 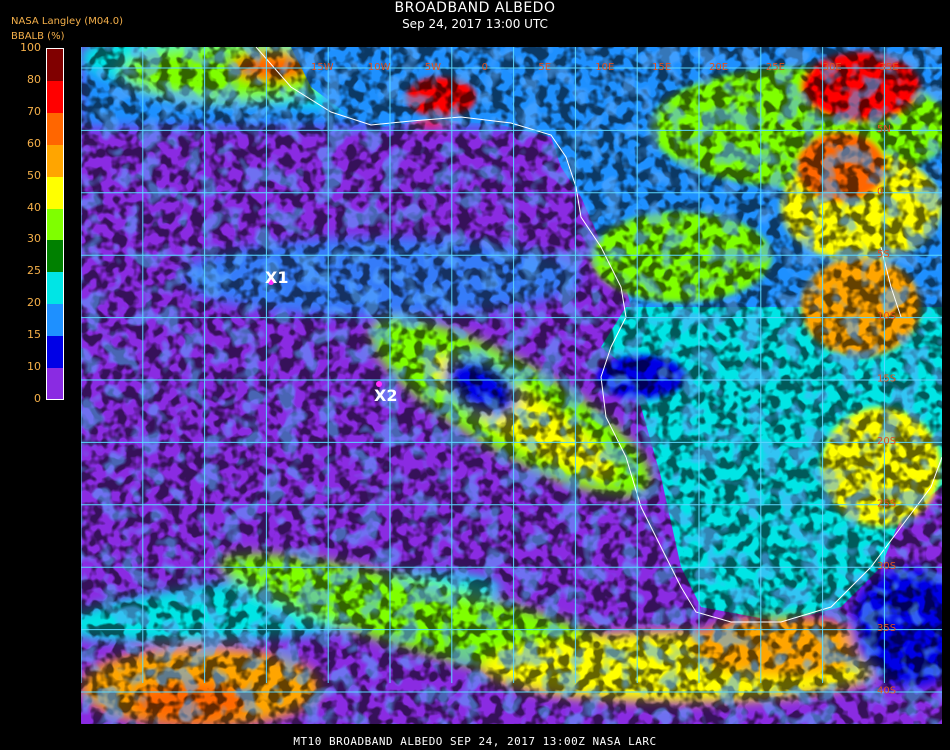 I want to click on latitude-label: 40S, so click(x=886, y=691).